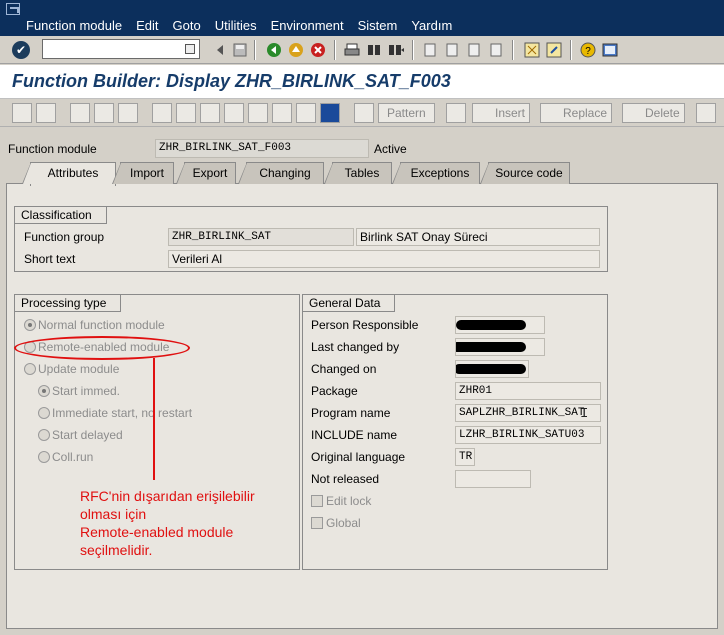  I want to click on tab-attributes-label: Attributes, so click(73, 173).